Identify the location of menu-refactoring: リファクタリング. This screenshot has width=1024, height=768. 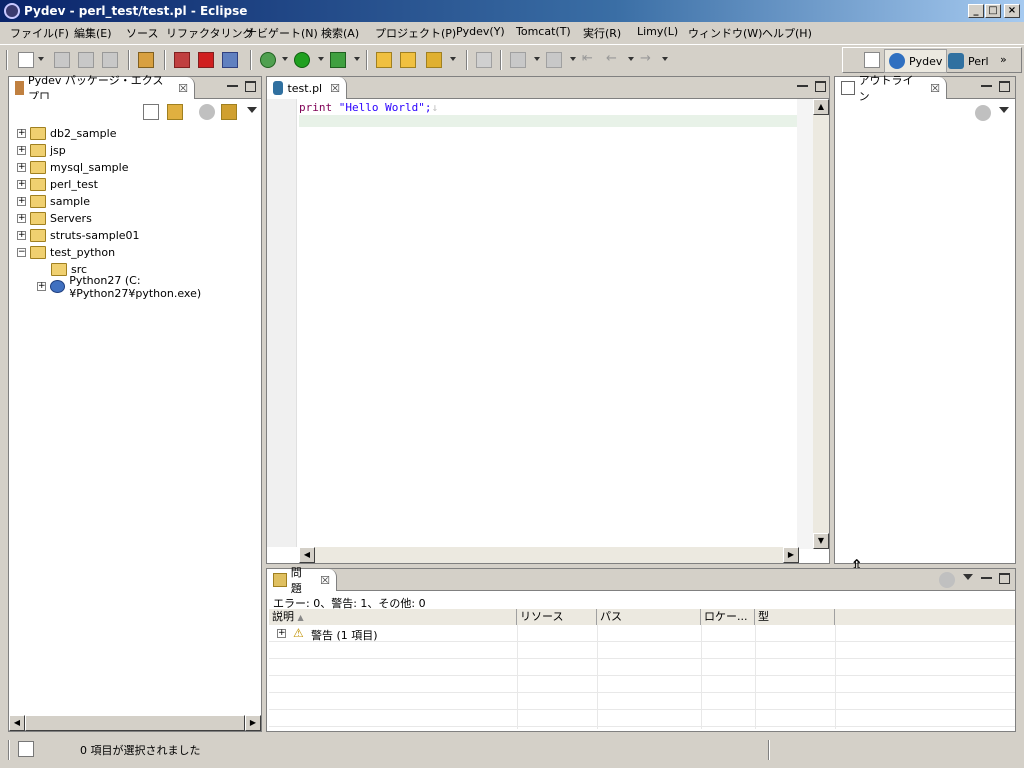
(210, 33).